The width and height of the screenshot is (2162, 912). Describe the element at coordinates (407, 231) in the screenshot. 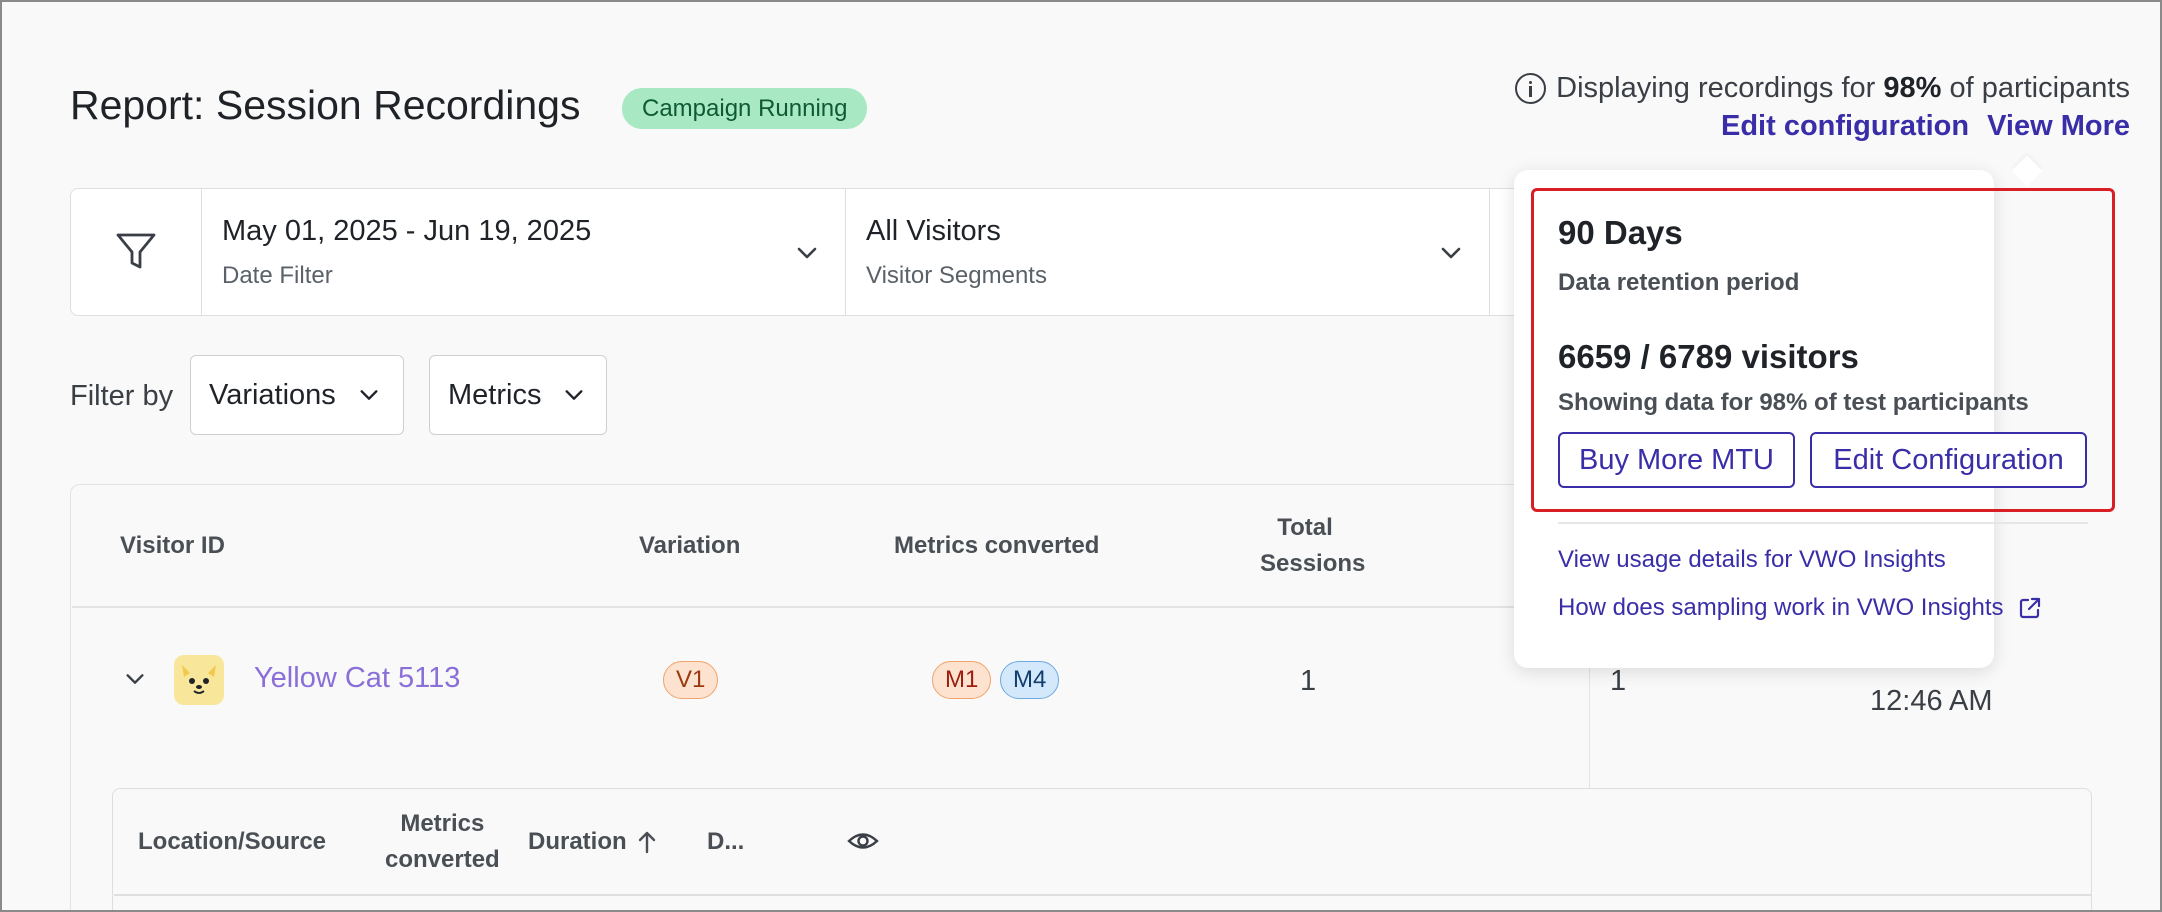

I see `date-filter-value: May 01, 2025 - Jun 19, 2025` at that location.